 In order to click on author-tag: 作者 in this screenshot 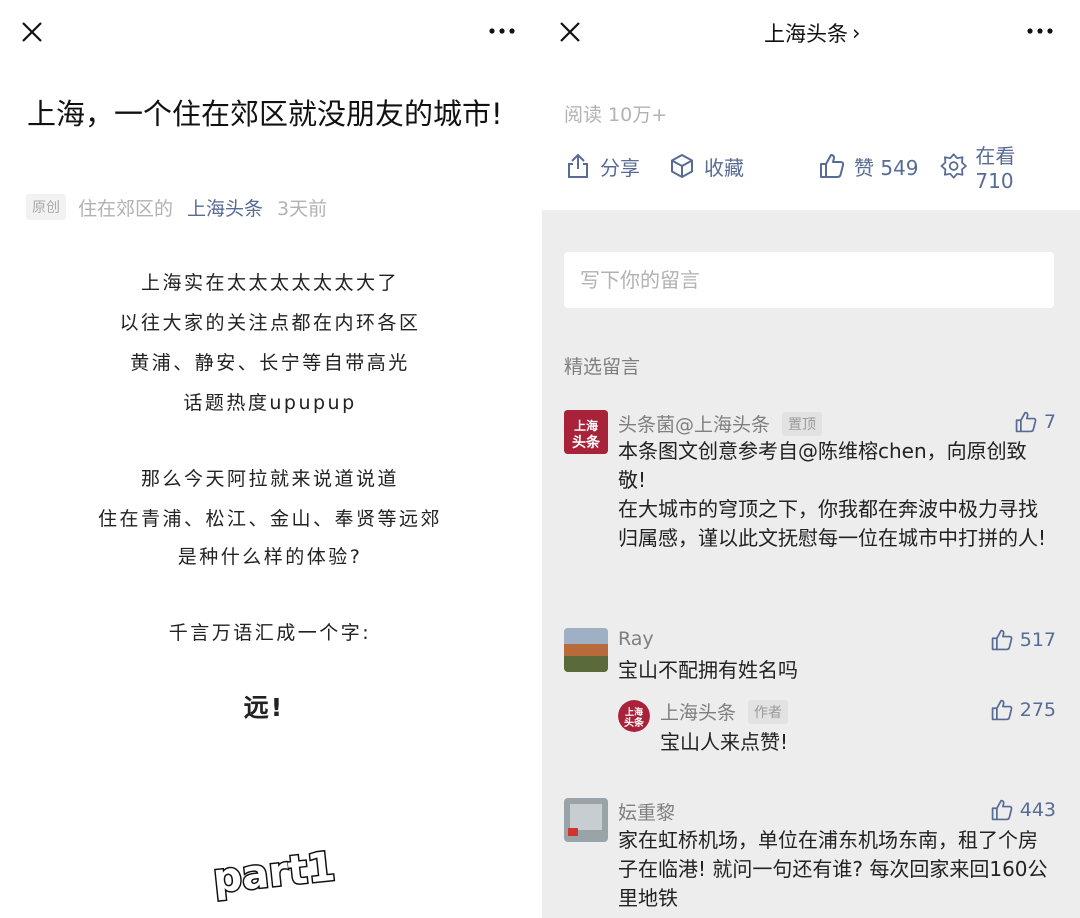, I will do `click(768, 711)`.